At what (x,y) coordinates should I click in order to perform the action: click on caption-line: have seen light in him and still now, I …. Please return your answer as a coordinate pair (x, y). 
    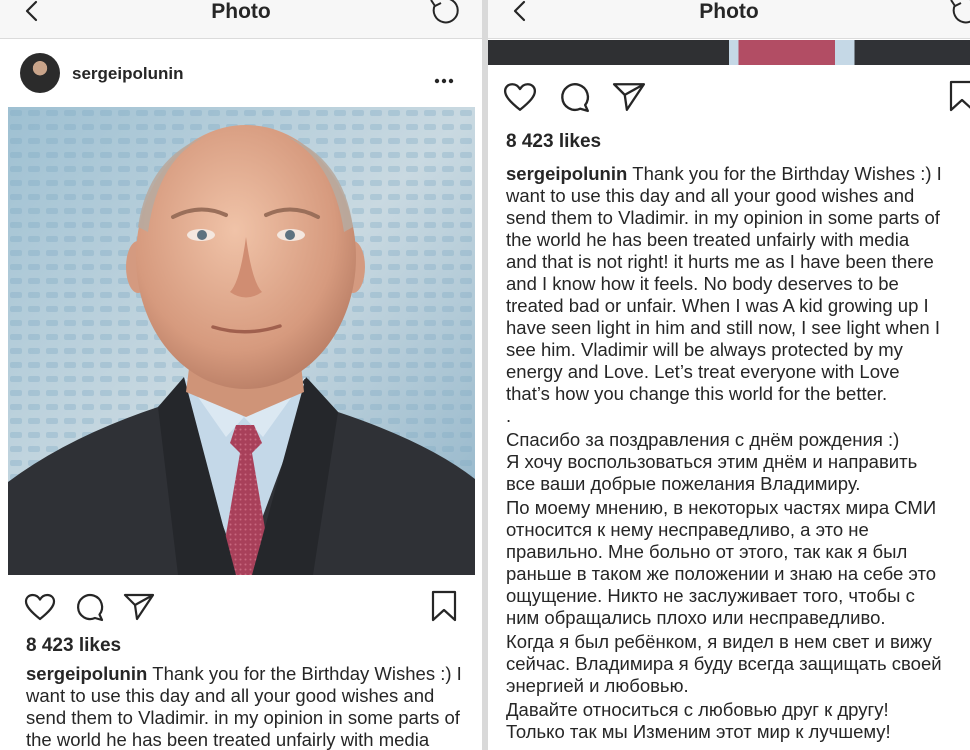
    Looking at the image, I should click on (723, 327).